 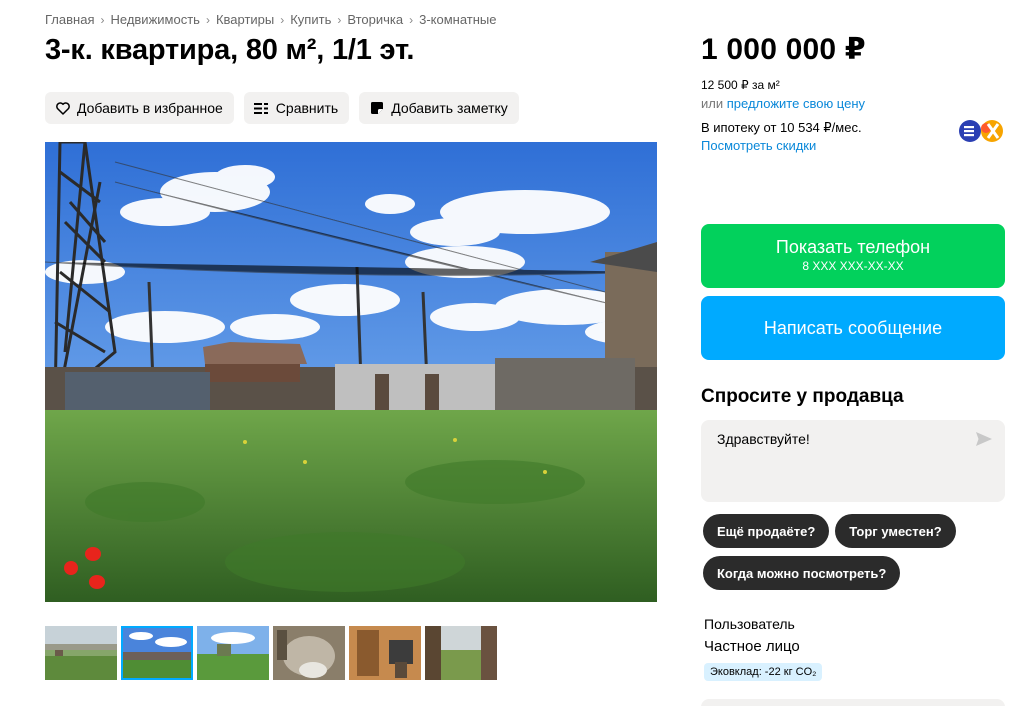 I want to click on send-message-button: Написать сообщение, so click(x=853, y=328).